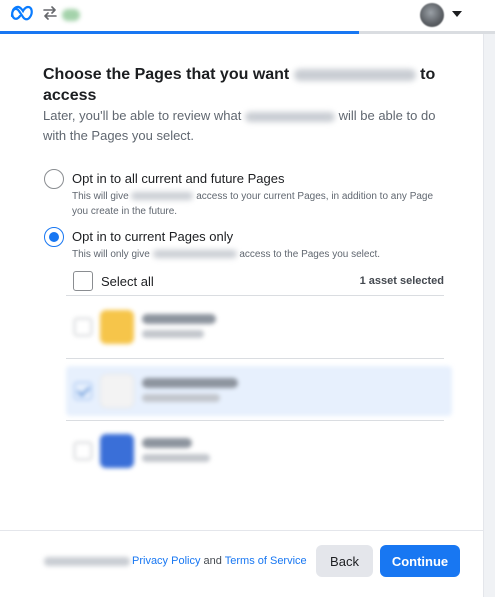  Describe the element at coordinates (54, 179) in the screenshot. I see `radio-all-pages` at that location.